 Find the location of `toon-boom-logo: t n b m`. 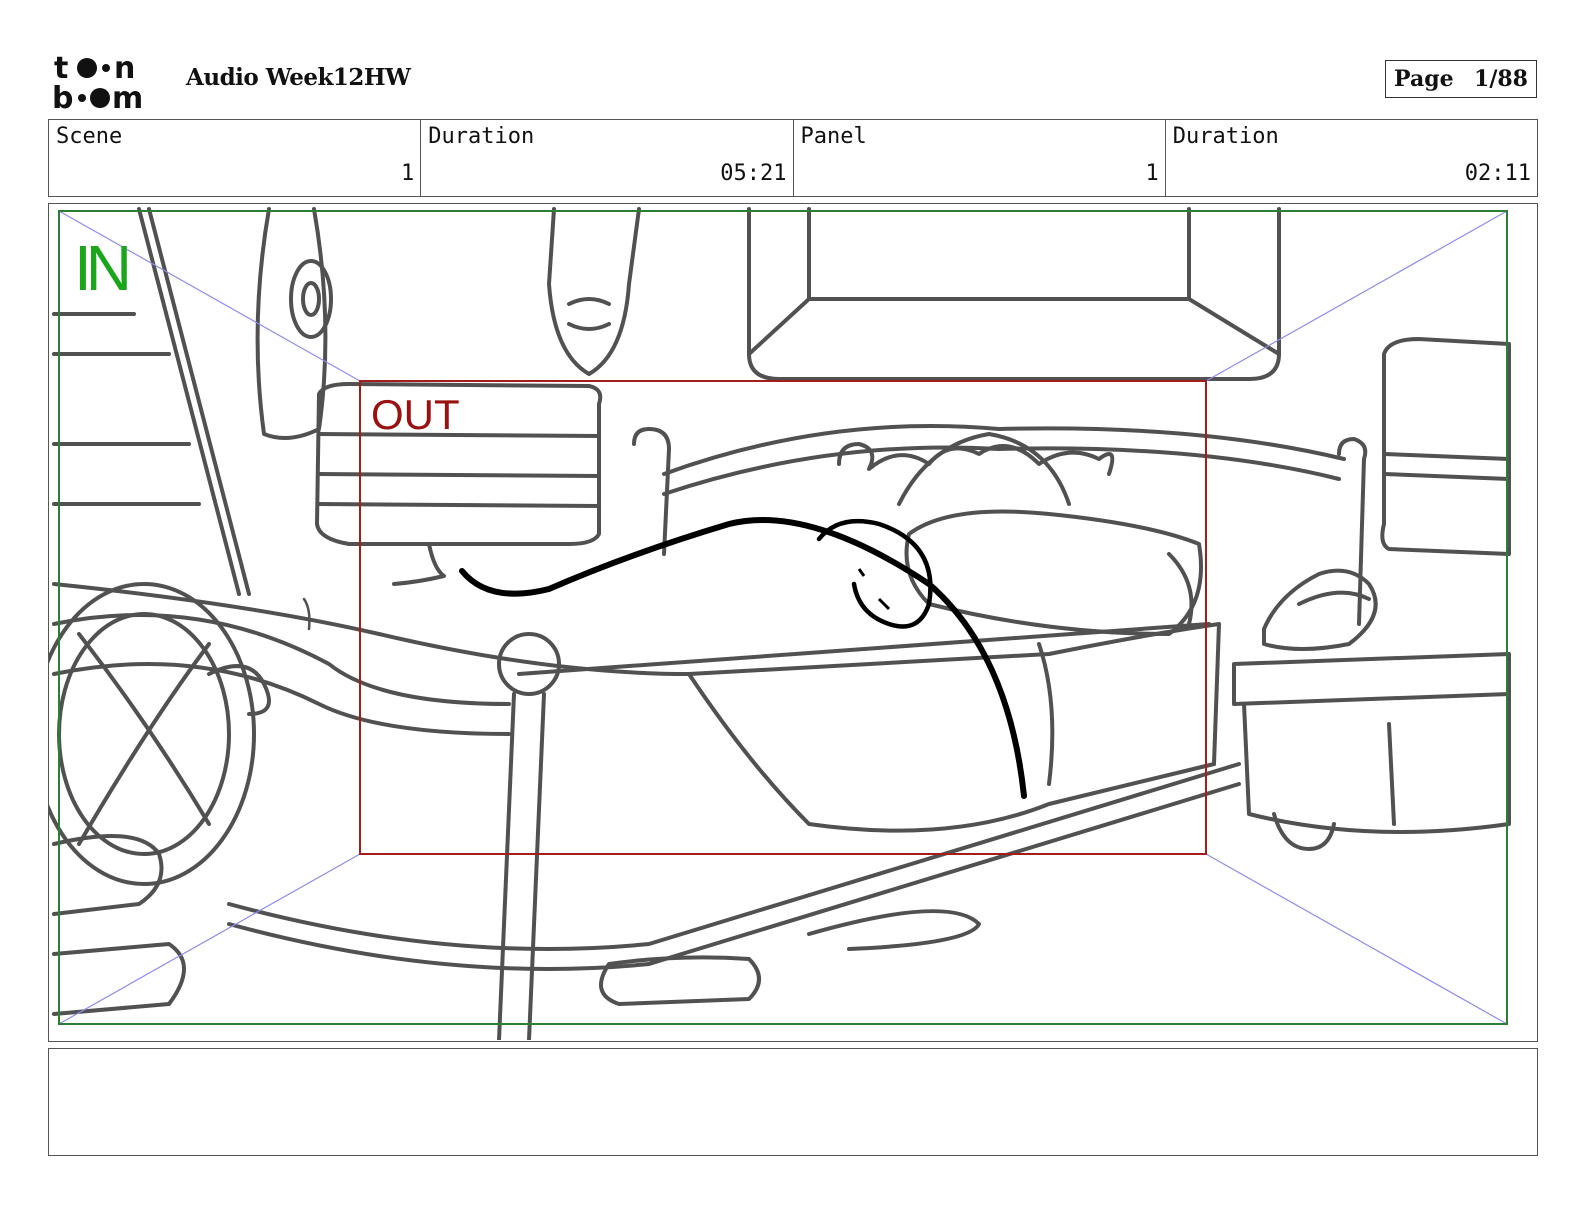

toon-boom-logo: t n b m is located at coordinates (108, 81).